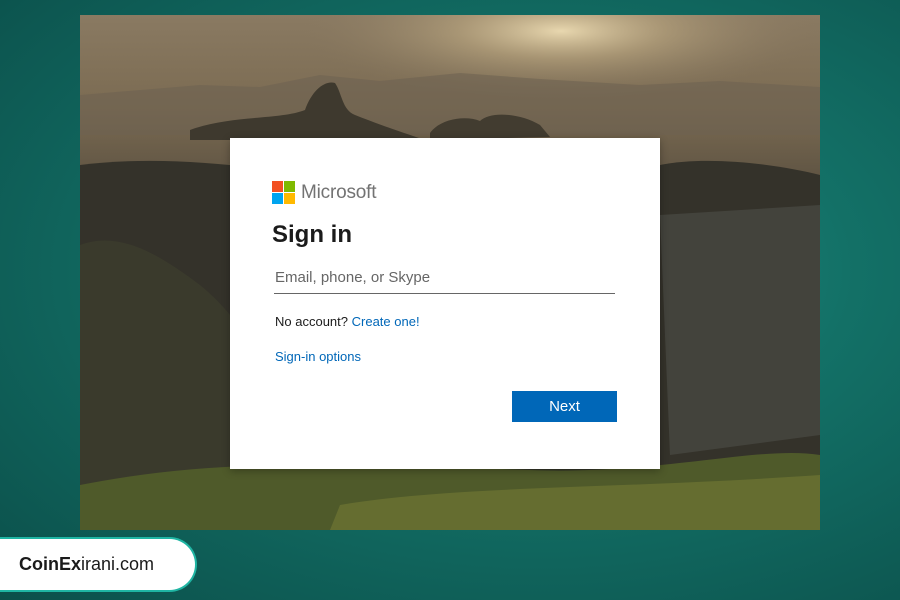 This screenshot has height=600, width=900. What do you see at coordinates (50, 564) in the screenshot?
I see `watermark-bold: CoinEx` at bounding box center [50, 564].